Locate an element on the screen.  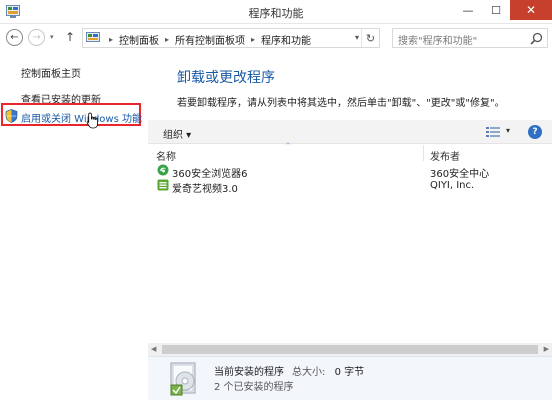
scroll-right-icon: ▶ is located at coordinates (546, 349).